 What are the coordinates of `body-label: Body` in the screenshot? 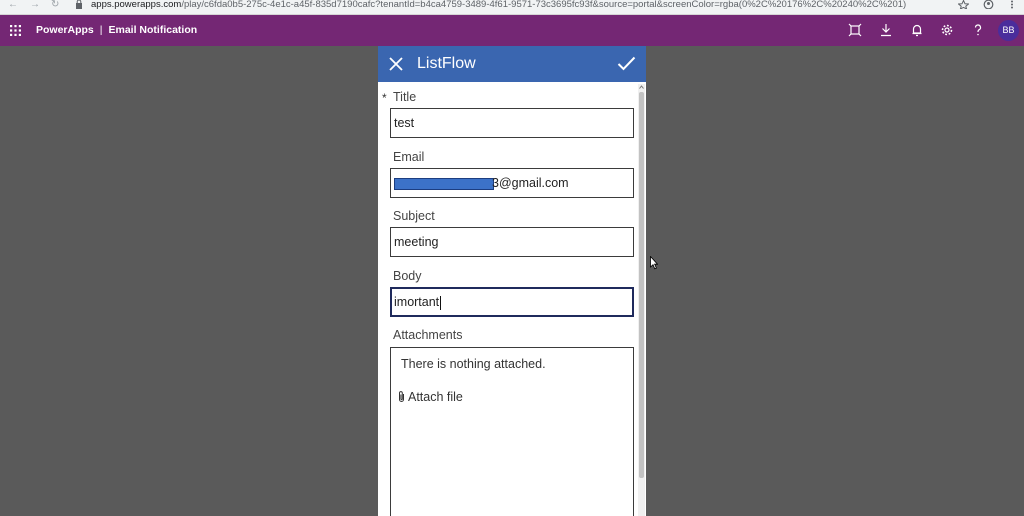 It's located at (407, 276).